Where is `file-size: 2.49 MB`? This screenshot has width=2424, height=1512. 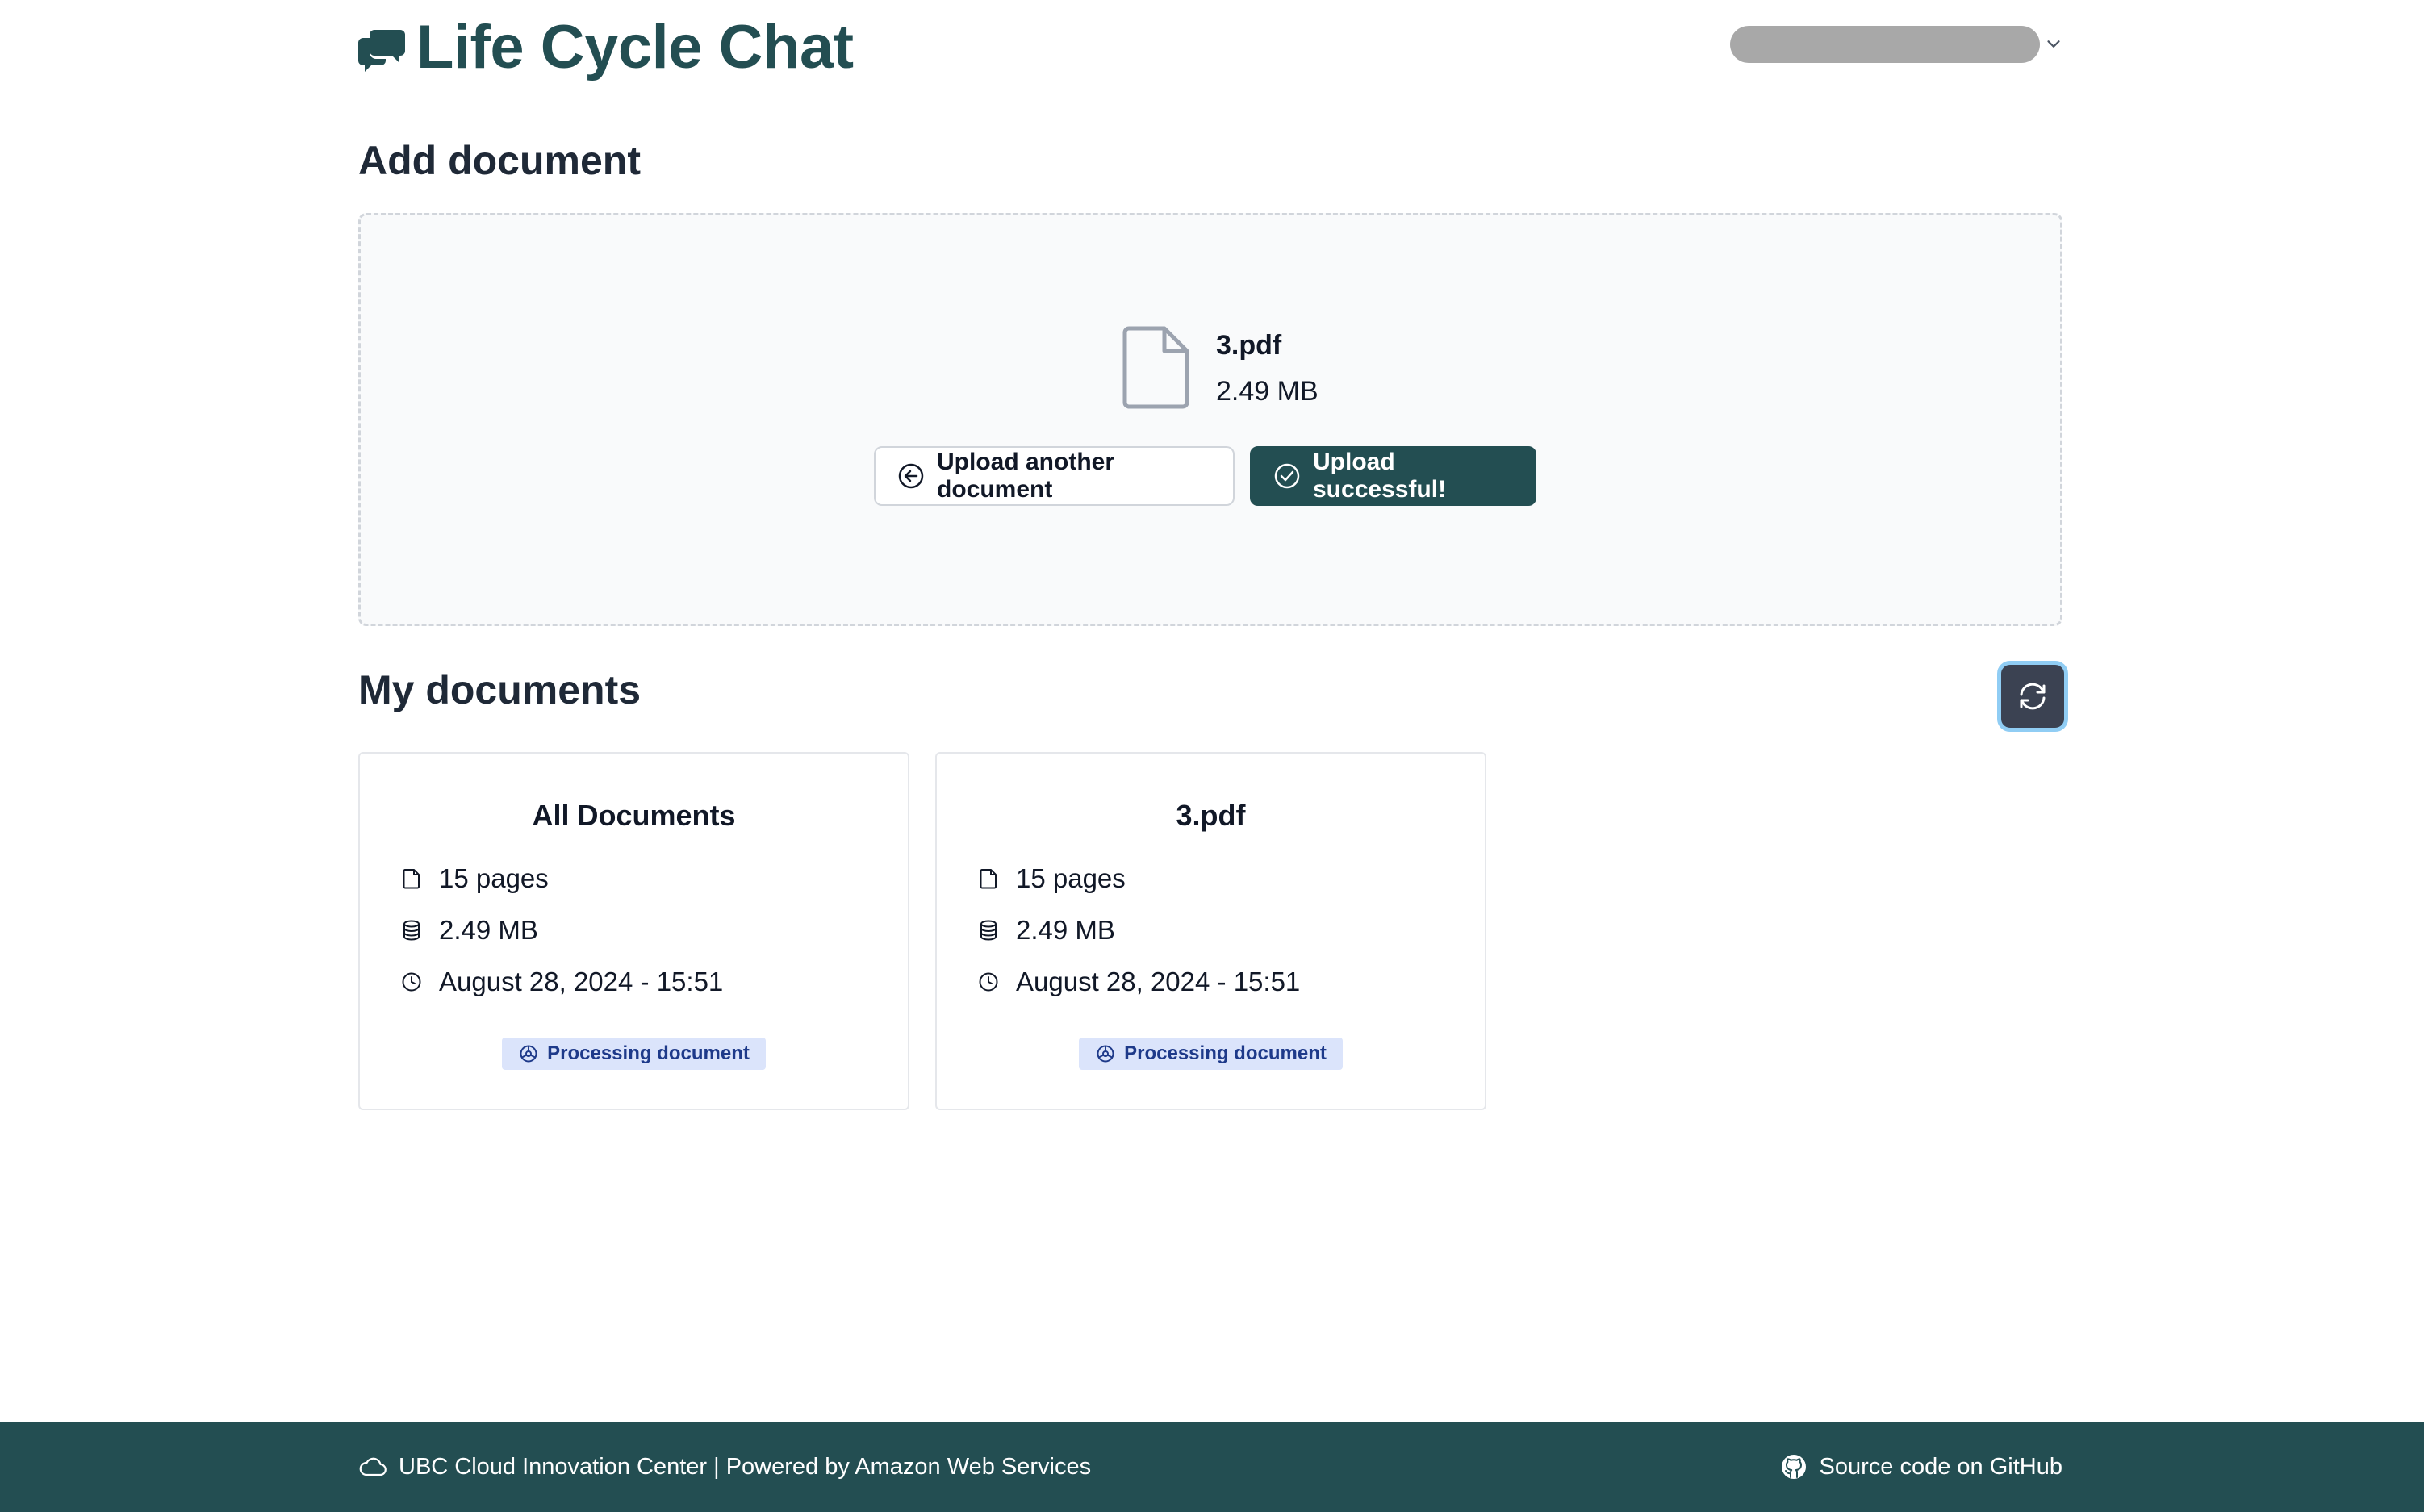 file-size: 2.49 MB is located at coordinates (1267, 391).